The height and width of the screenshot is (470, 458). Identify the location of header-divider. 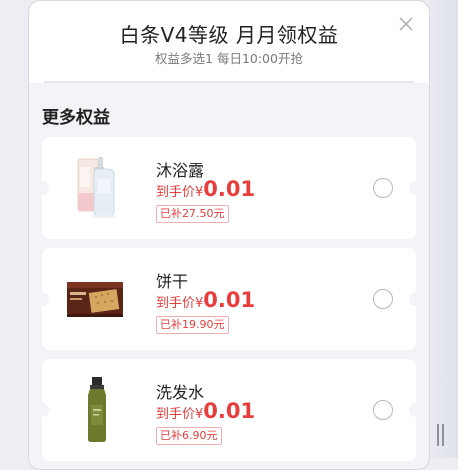
(229, 82).